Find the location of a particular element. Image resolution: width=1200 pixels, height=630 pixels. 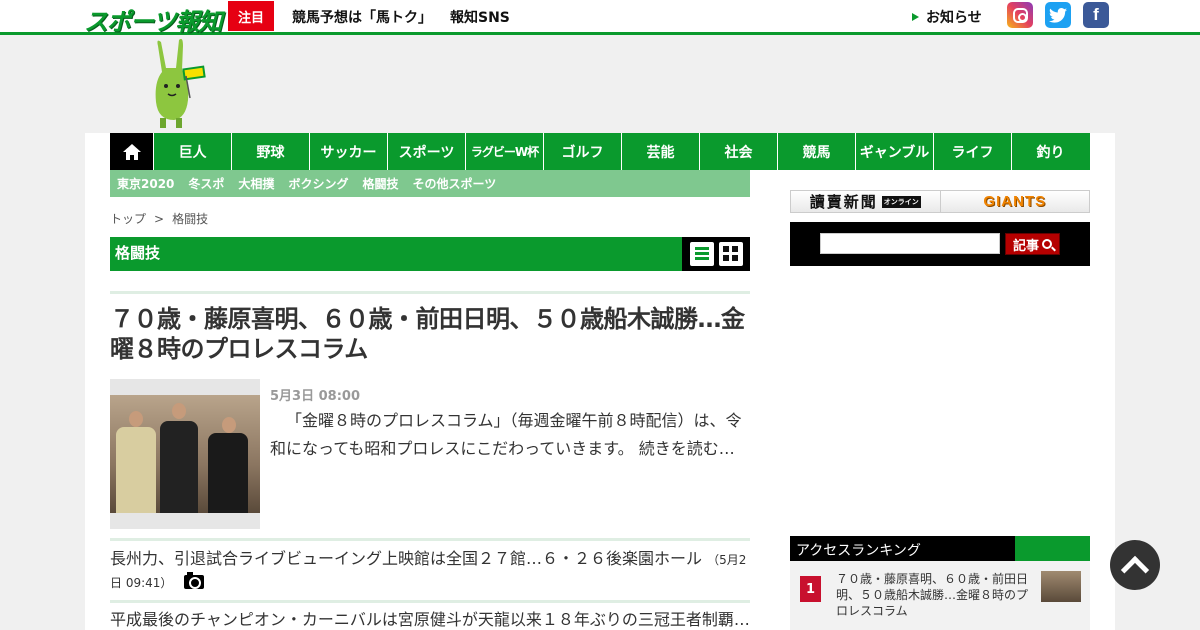

article-title: 長州力、引退試合ライブビューイング上映館は全国２７館…６・２６後楽園ホール is located at coordinates (406, 558).